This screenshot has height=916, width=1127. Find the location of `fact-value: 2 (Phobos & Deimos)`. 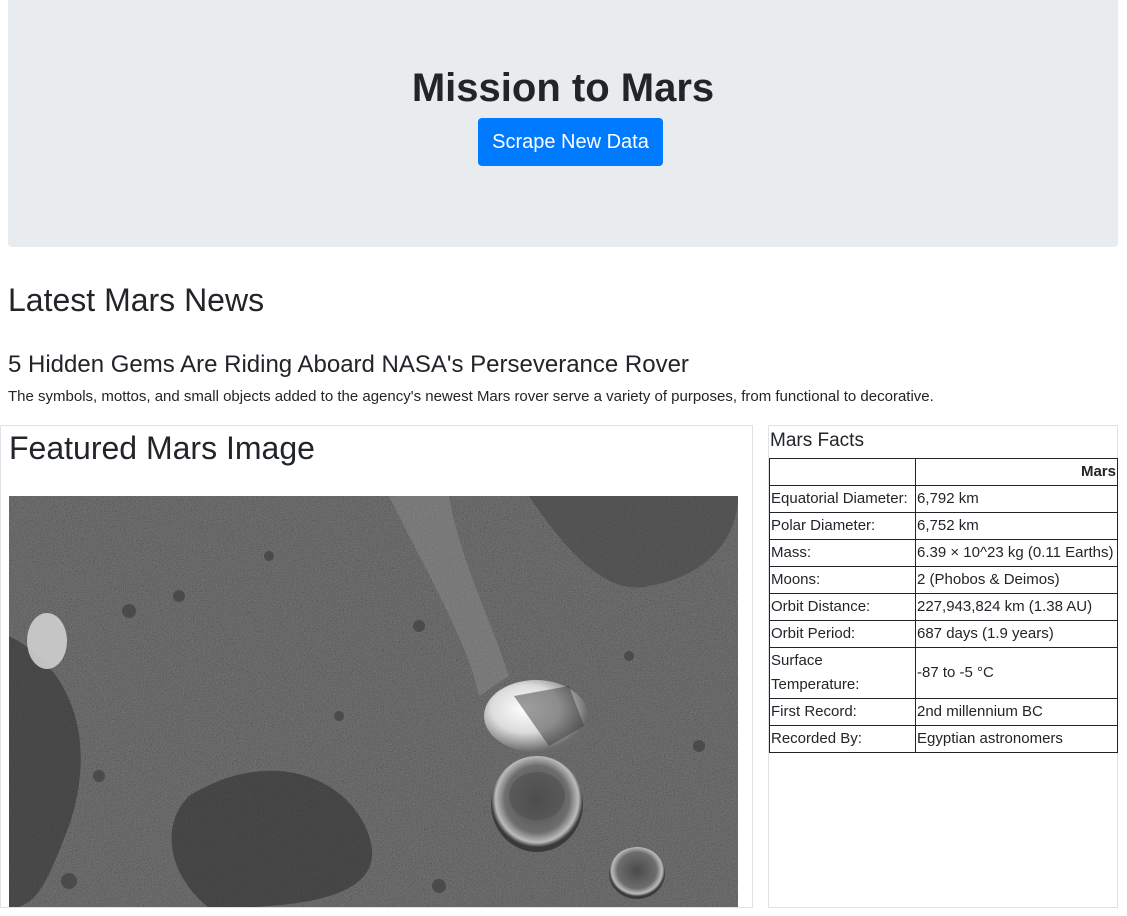

fact-value: 2 (Phobos & Deimos) is located at coordinates (1016, 580).